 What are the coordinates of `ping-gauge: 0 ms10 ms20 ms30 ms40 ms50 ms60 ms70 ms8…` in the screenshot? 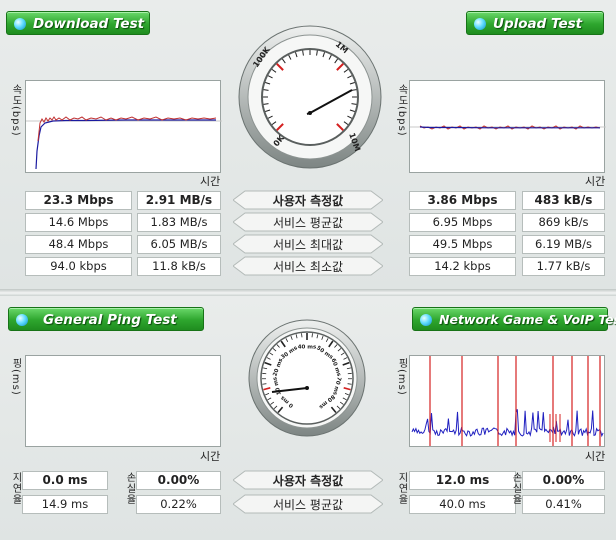 It's located at (307, 378).